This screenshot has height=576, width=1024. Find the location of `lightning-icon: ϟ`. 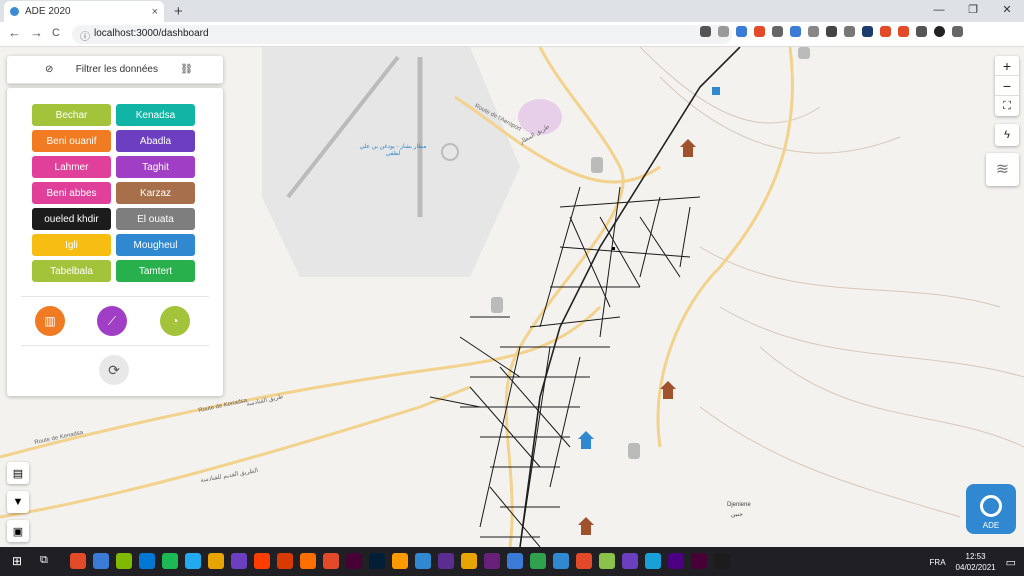

lightning-icon: ϟ is located at coordinates (1007, 135).